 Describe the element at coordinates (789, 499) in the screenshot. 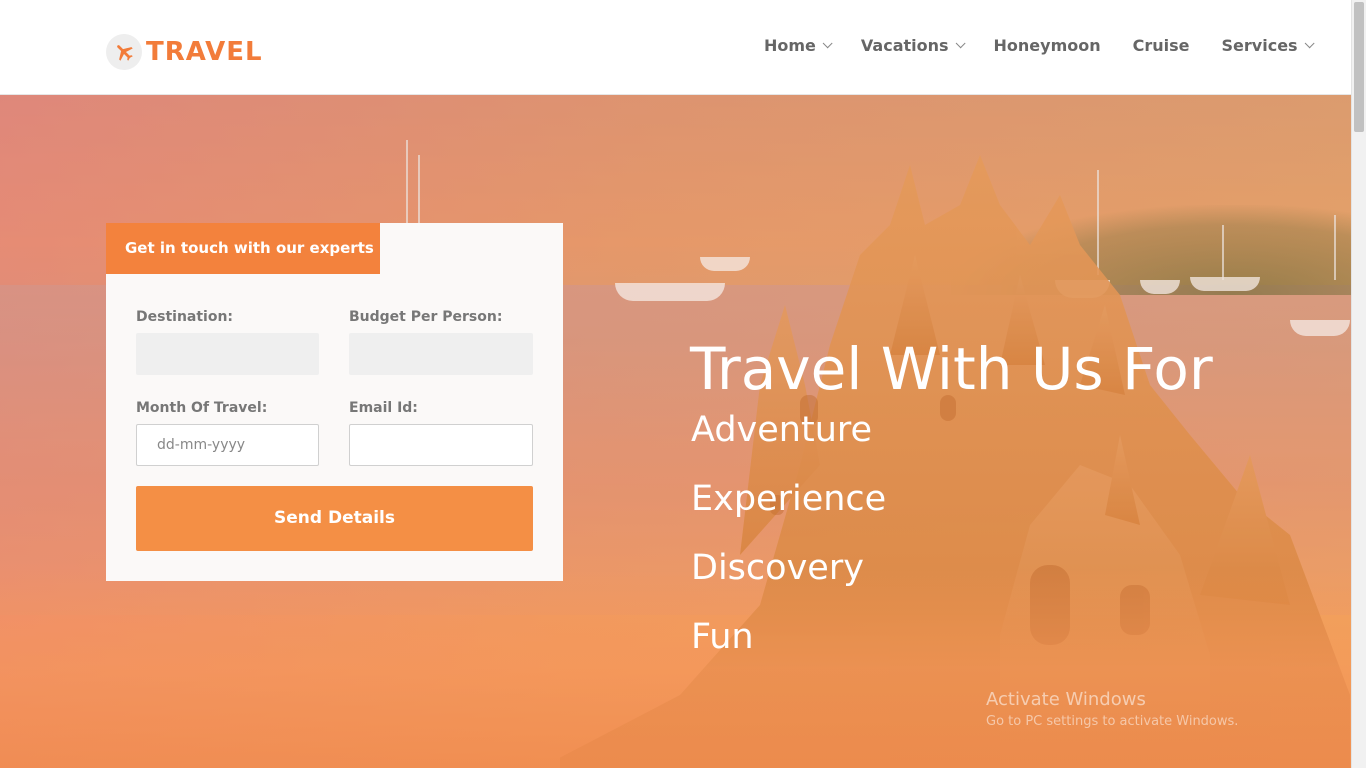

I see `hero-list-item: Experience` at that location.